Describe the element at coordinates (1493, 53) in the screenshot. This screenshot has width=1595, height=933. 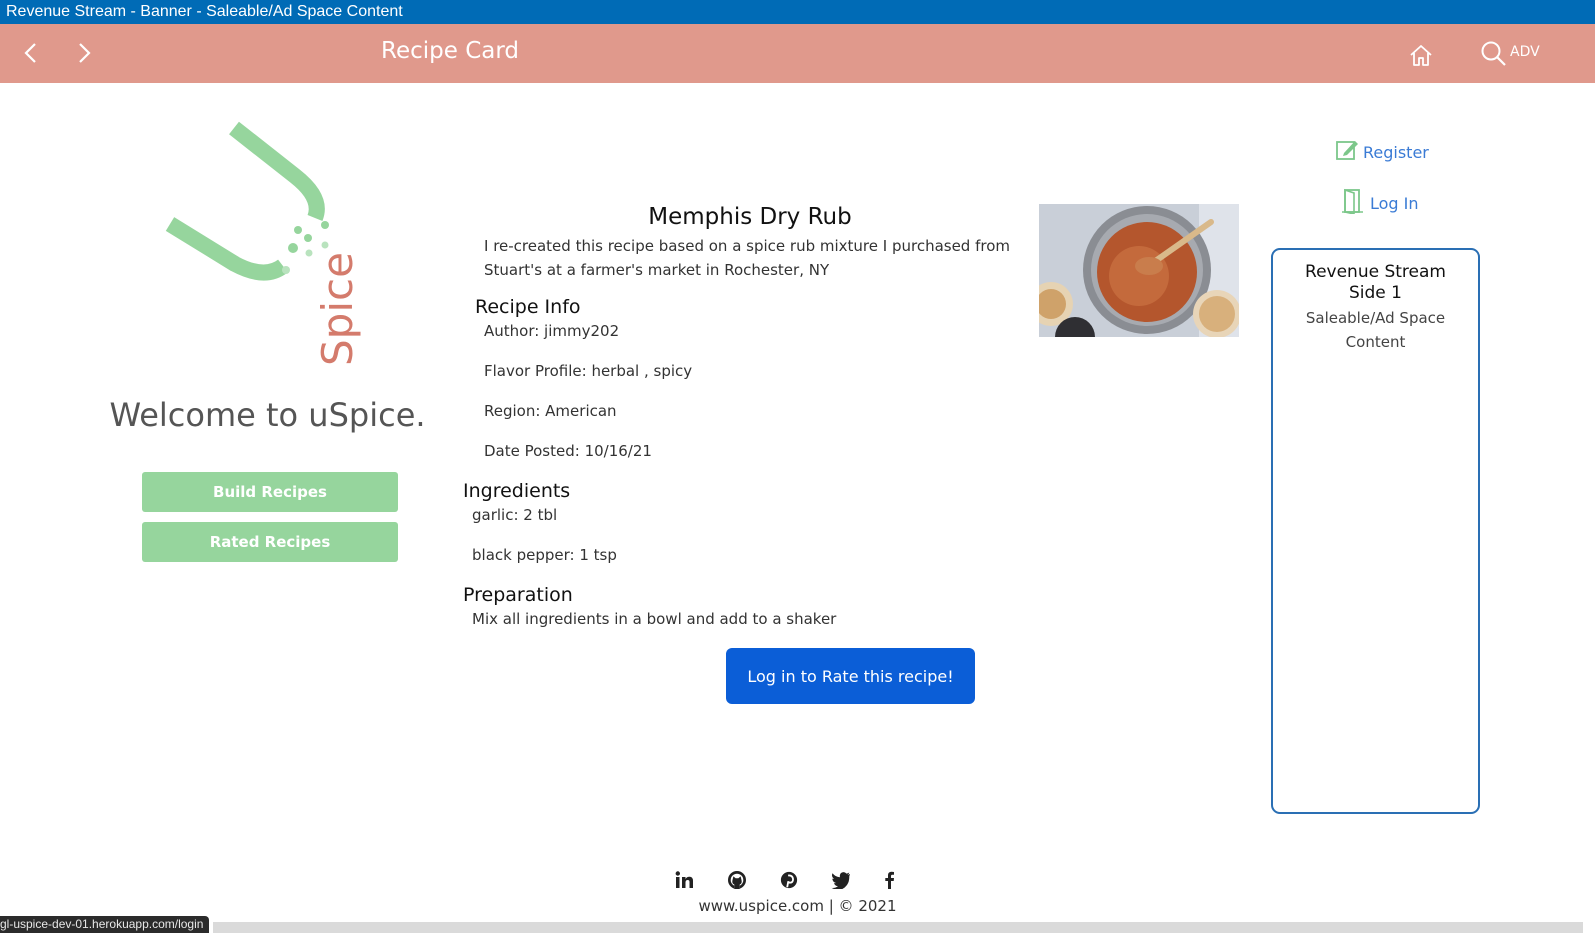
I see `search-icon` at that location.